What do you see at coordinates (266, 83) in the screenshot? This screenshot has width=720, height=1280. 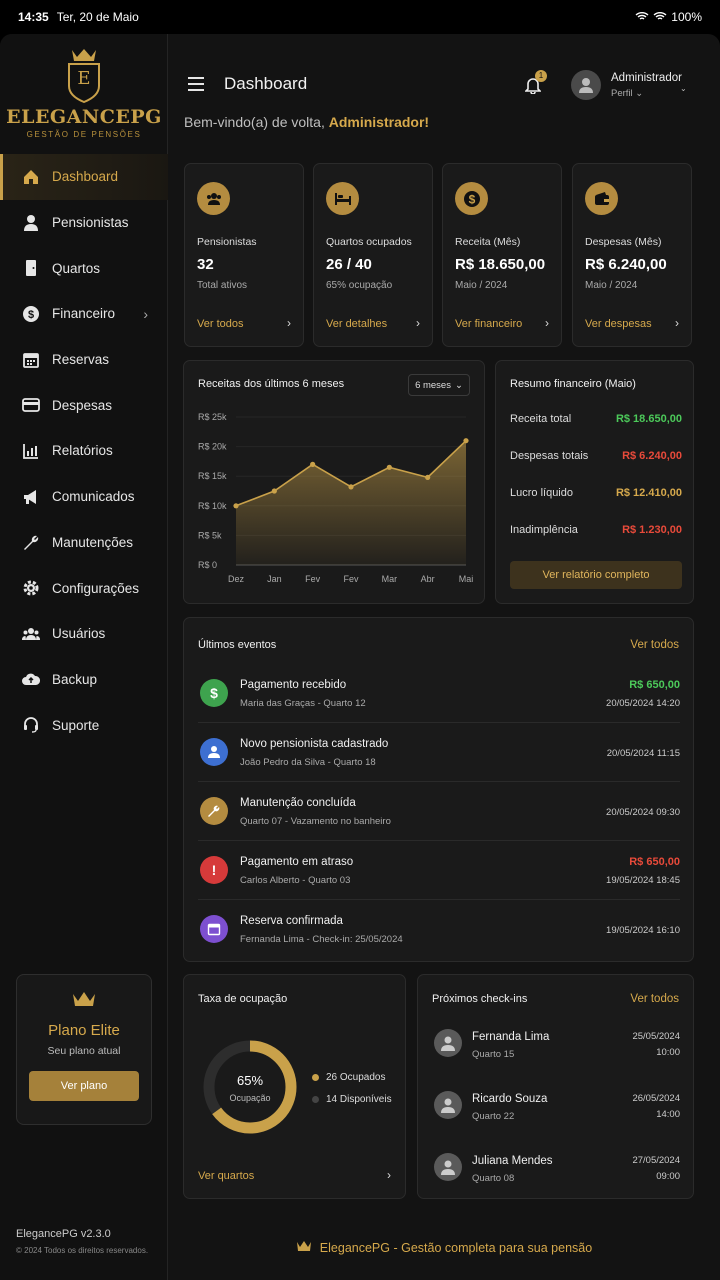 I see `page-title: Dashboard` at bounding box center [266, 83].